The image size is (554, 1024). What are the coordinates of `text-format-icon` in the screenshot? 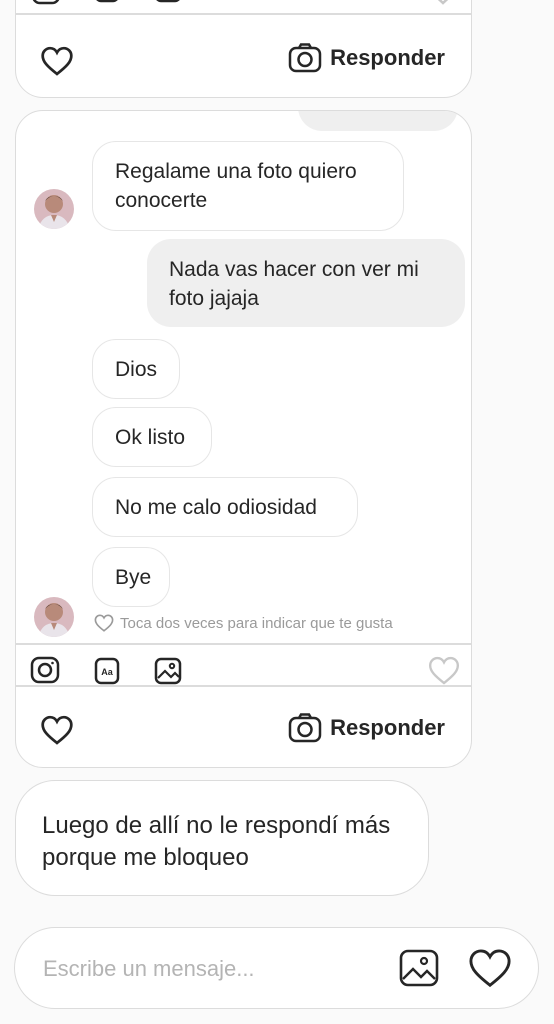 It's located at (107, 2).